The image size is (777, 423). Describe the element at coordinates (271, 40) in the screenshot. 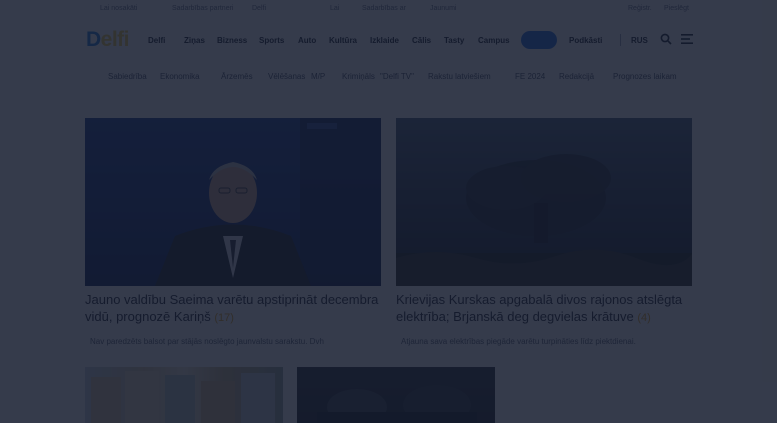

I see `nav-item-sports: Sports` at that location.